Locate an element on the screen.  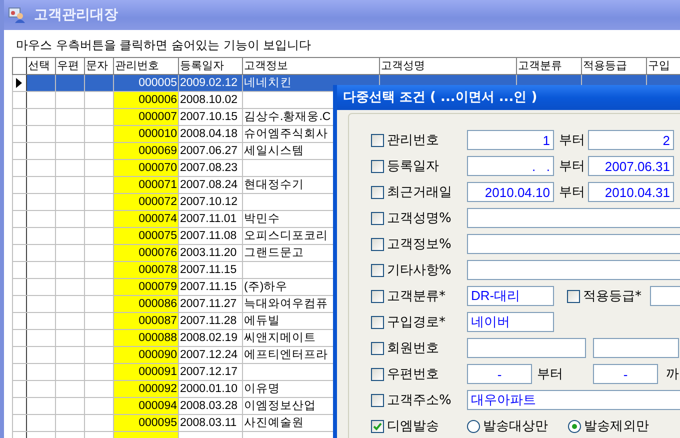
table-cell: 2007.11.27 is located at coordinates (210, 304).